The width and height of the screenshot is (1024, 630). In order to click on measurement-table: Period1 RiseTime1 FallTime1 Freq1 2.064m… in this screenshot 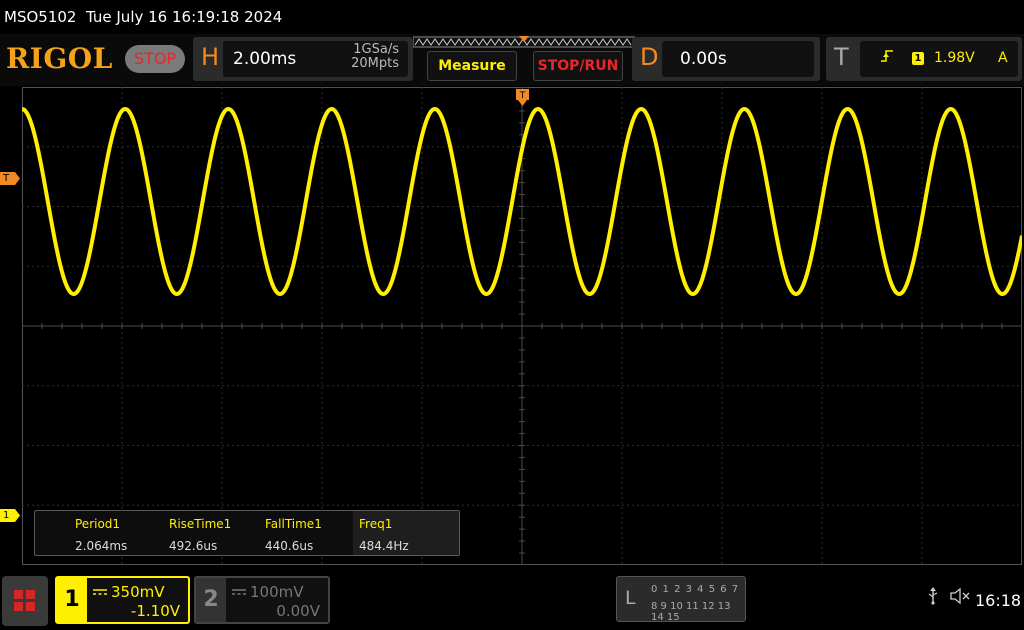, I will do `click(247, 533)`.